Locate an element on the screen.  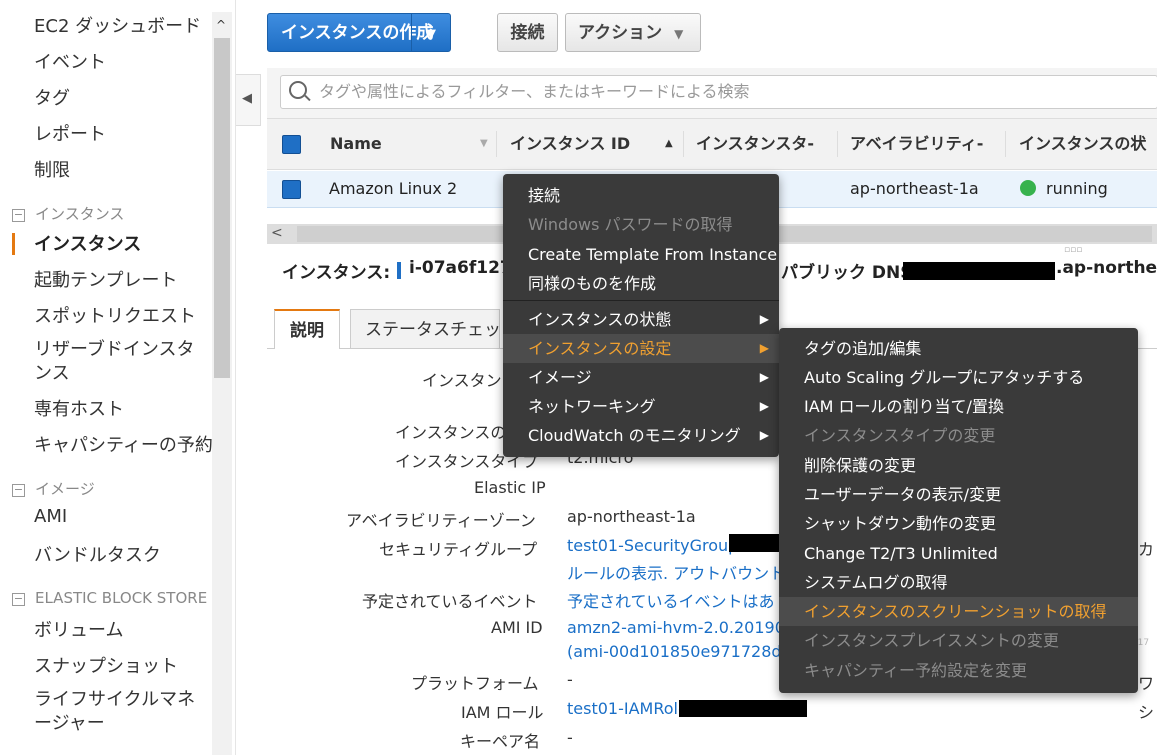
column-name: Name ▼ is located at coordinates (404, 144).